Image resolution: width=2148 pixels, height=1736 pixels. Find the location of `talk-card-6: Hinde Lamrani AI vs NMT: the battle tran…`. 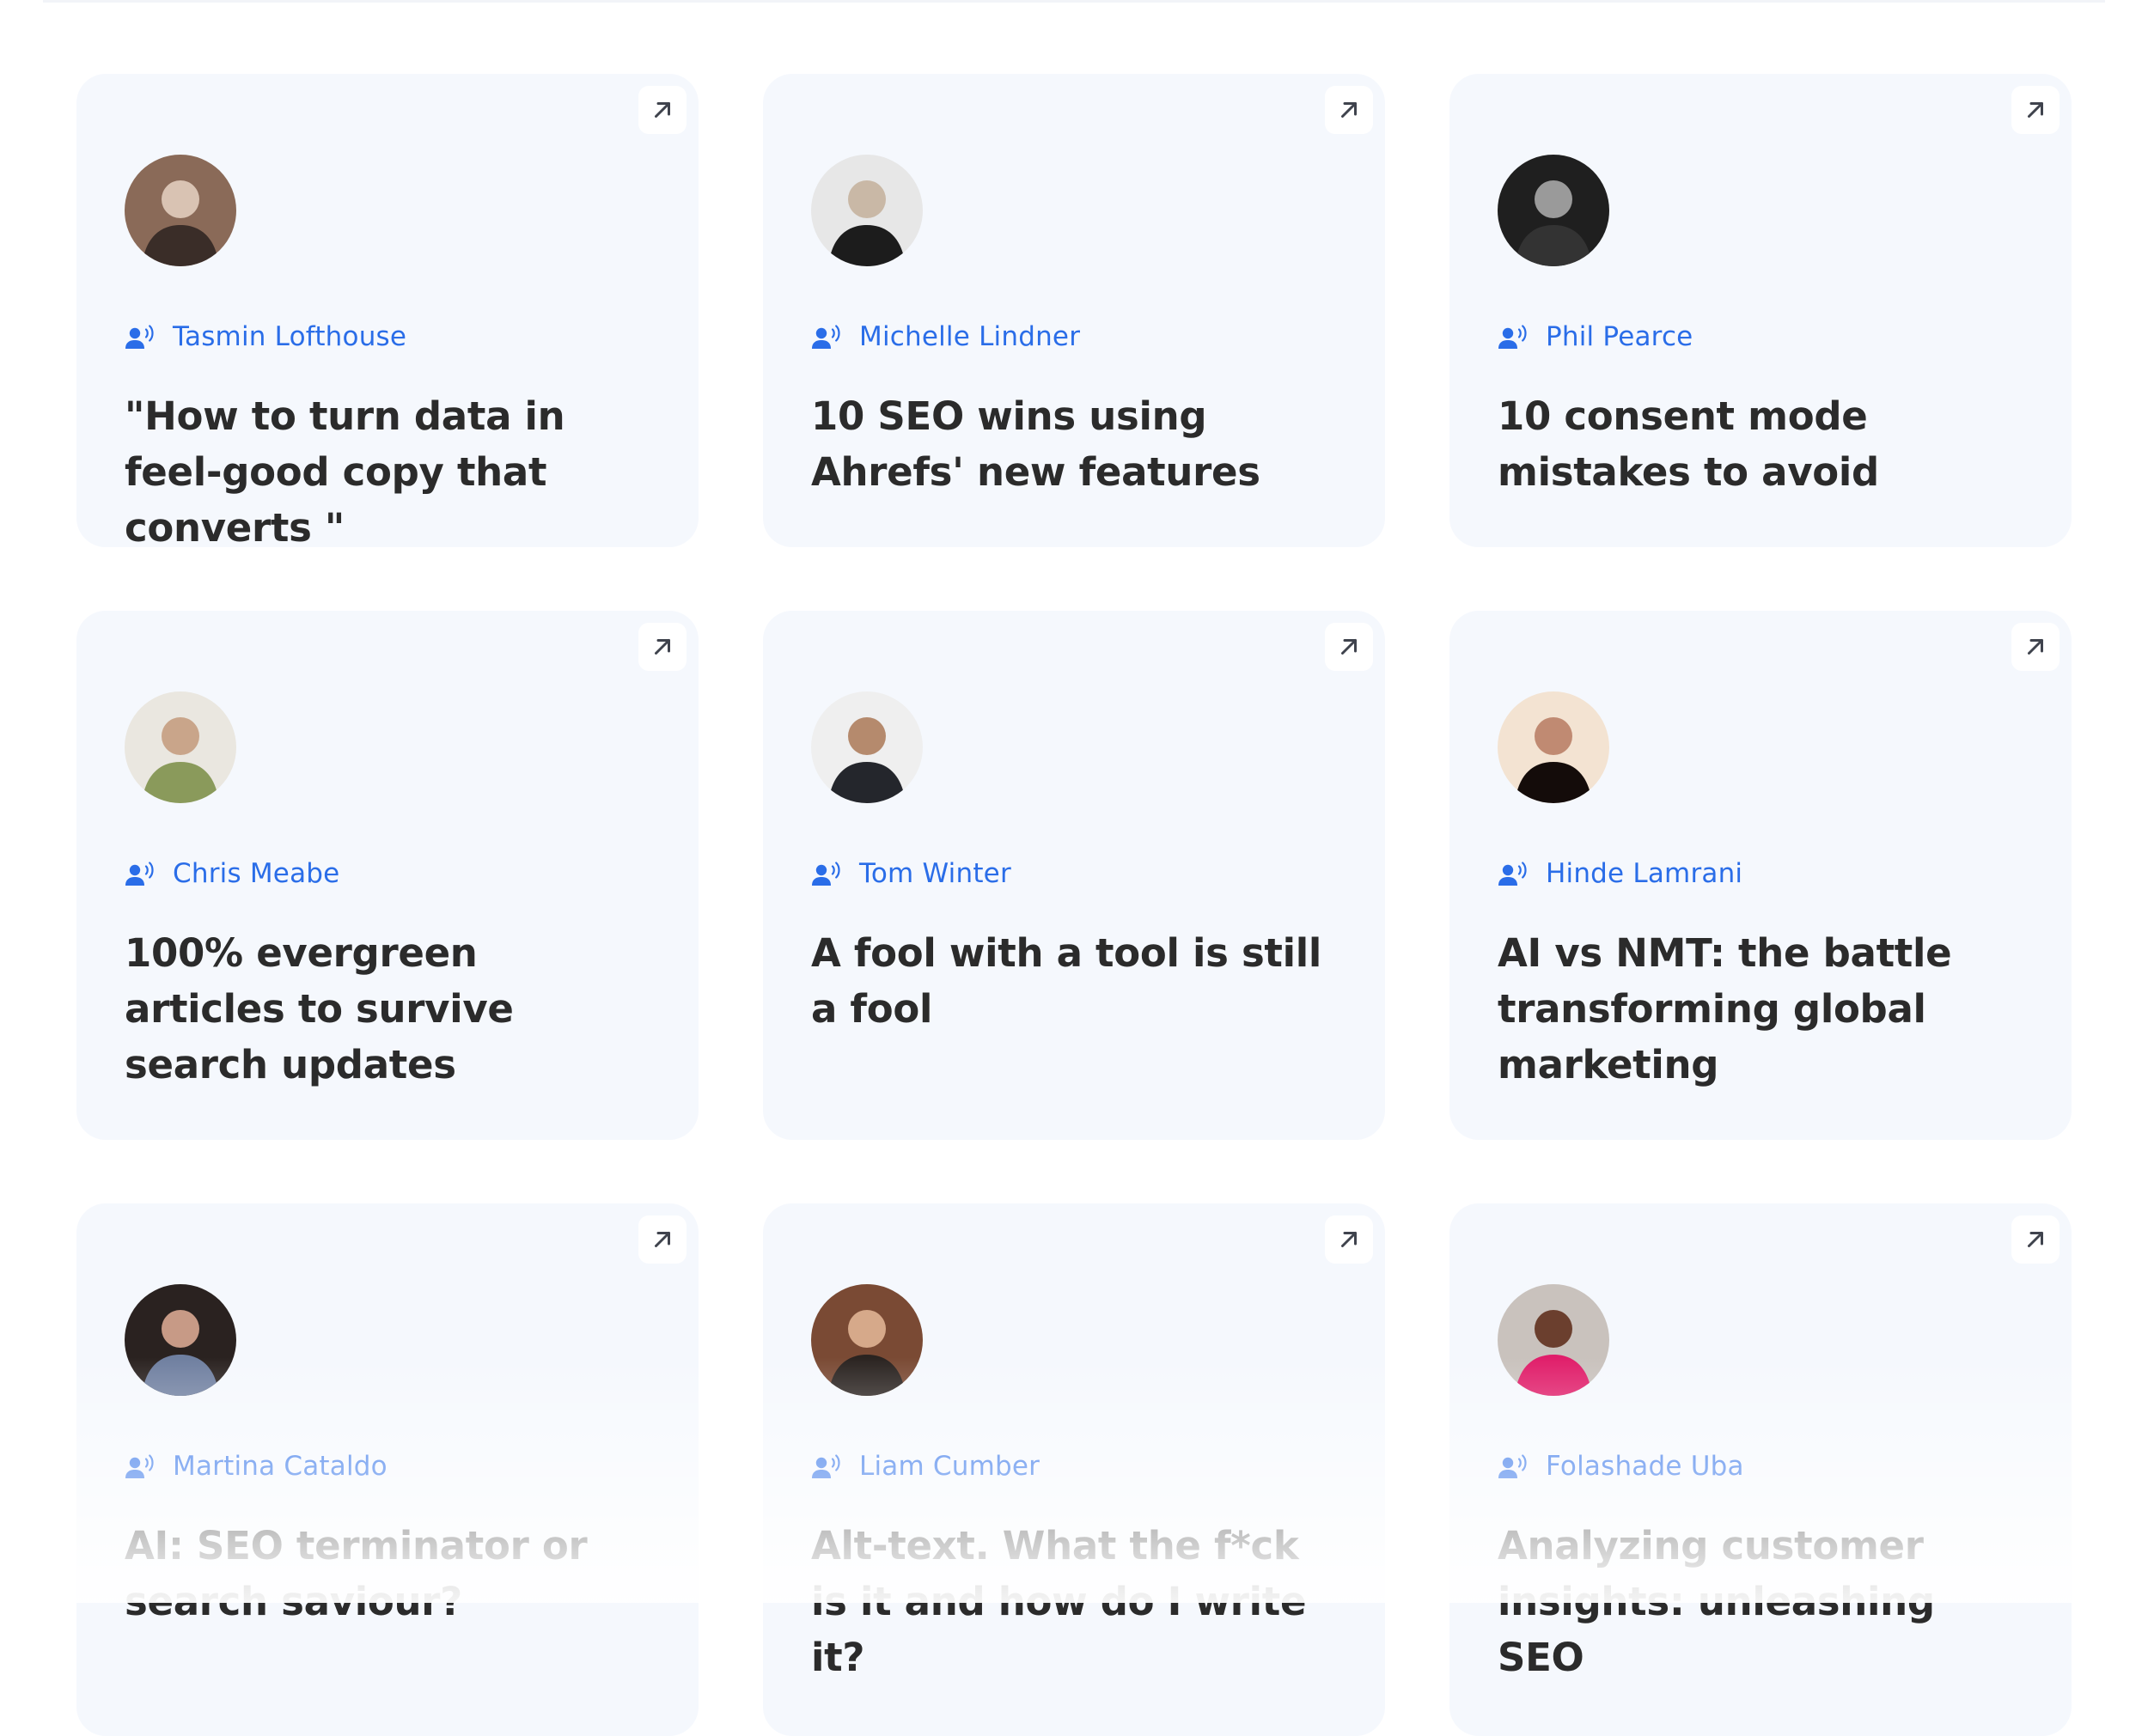

talk-card-6: Hinde Lamrani AI vs NMT: the battle tran… is located at coordinates (1760, 876).